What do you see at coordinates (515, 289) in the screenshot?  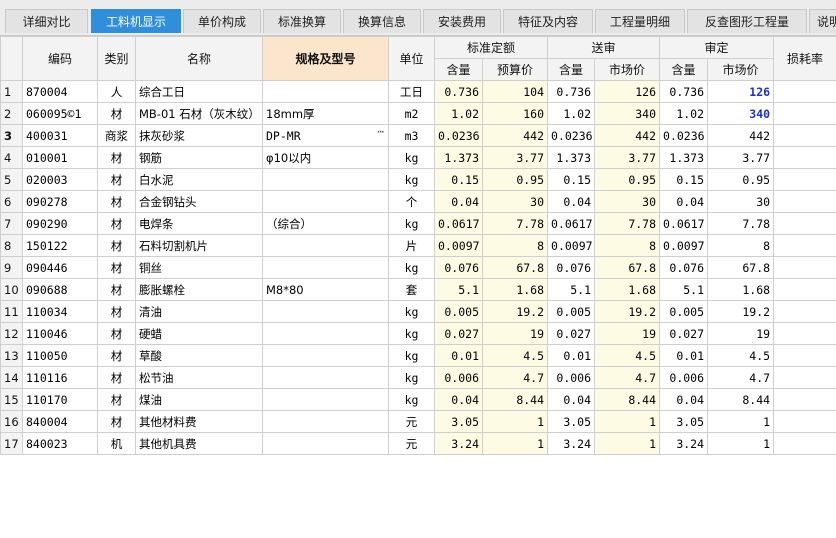 I see `cell-std-budget-price: 1.68` at bounding box center [515, 289].